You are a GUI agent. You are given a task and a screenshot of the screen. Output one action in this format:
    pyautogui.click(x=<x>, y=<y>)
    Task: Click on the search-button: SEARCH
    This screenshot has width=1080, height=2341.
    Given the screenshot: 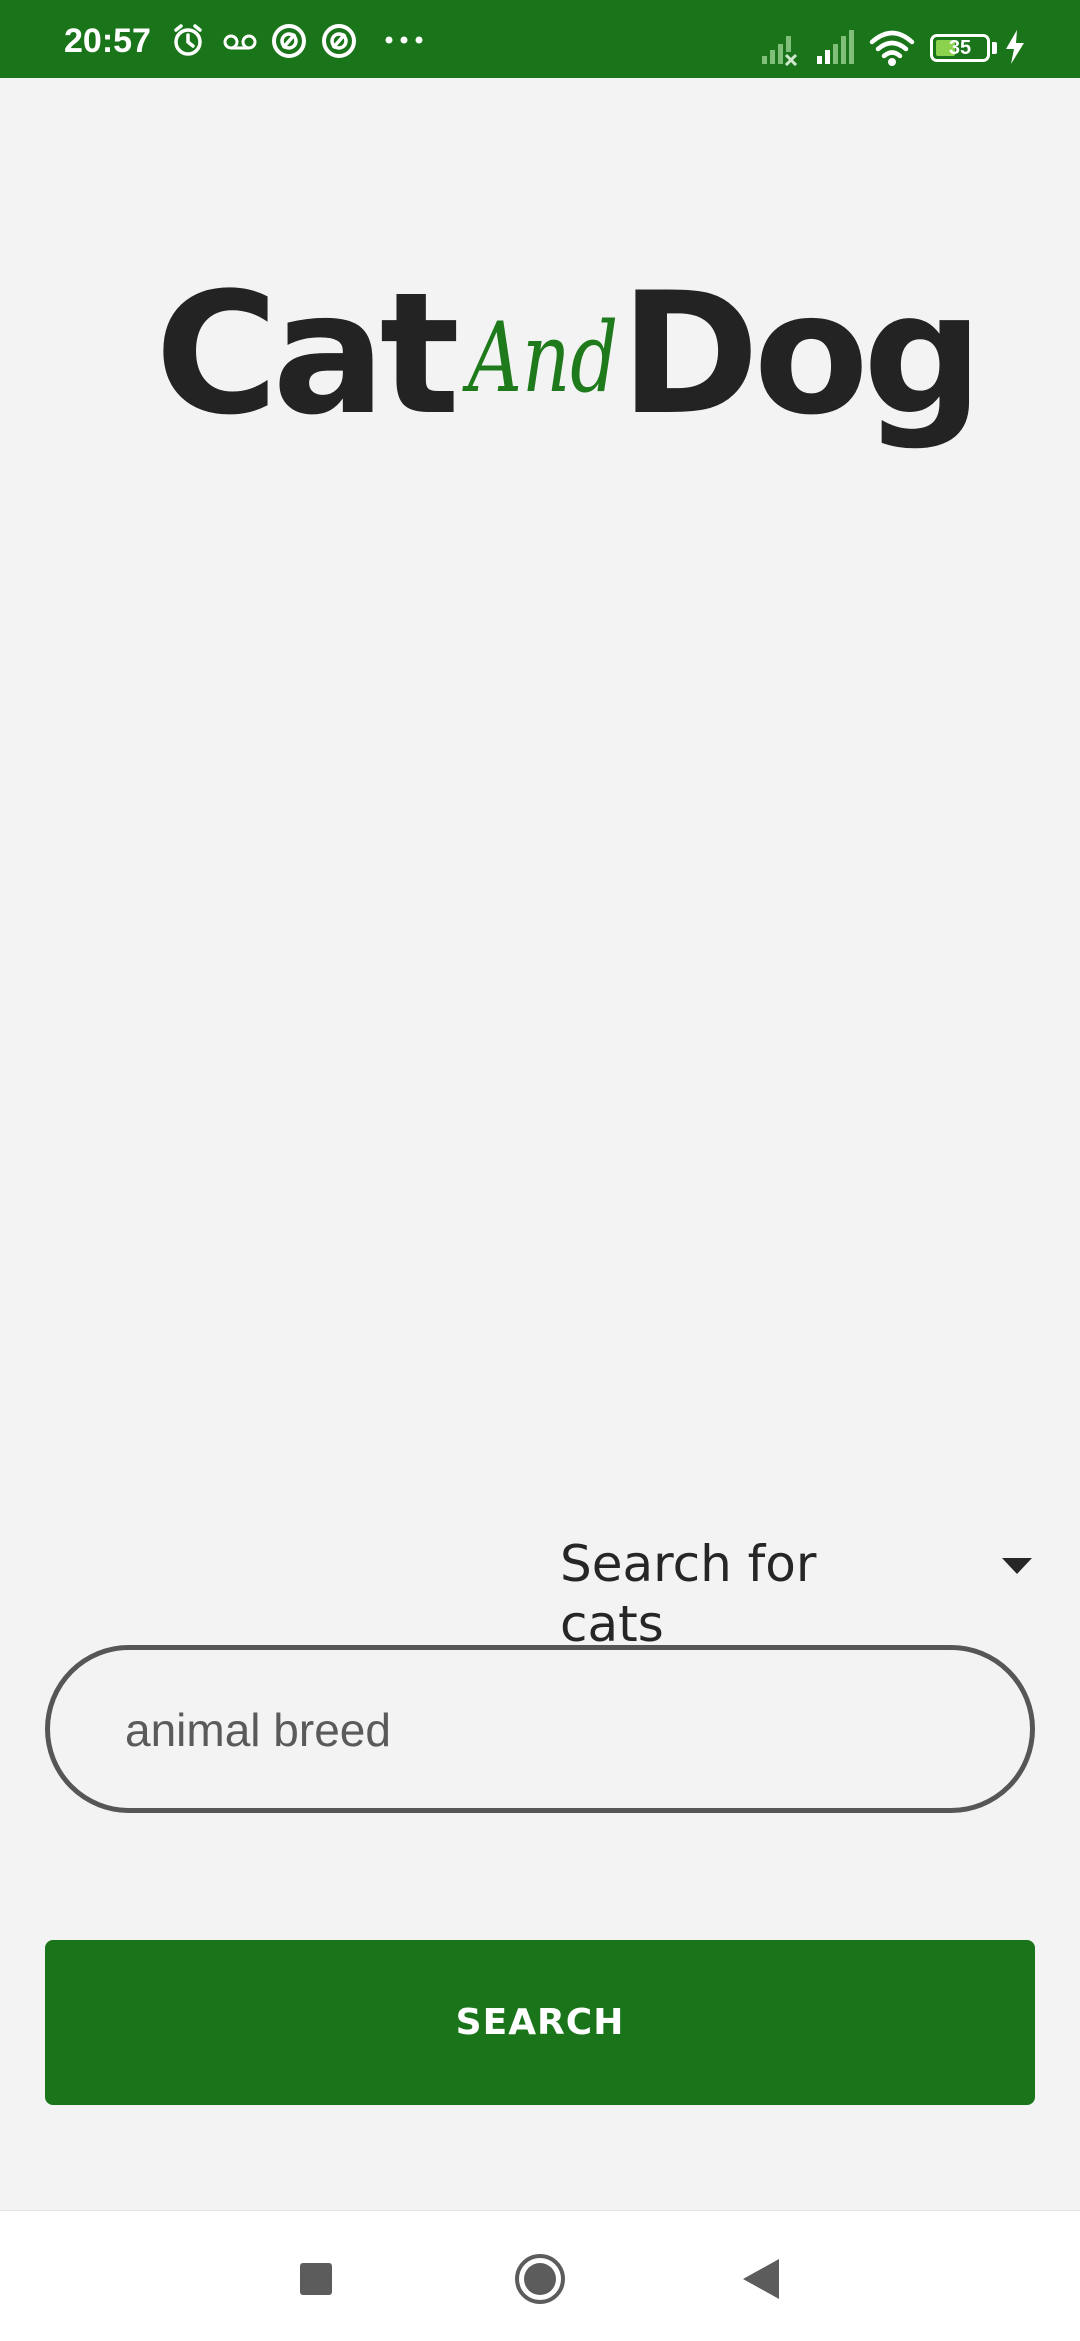 What is the action you would take?
    pyautogui.click(x=540, y=2022)
    